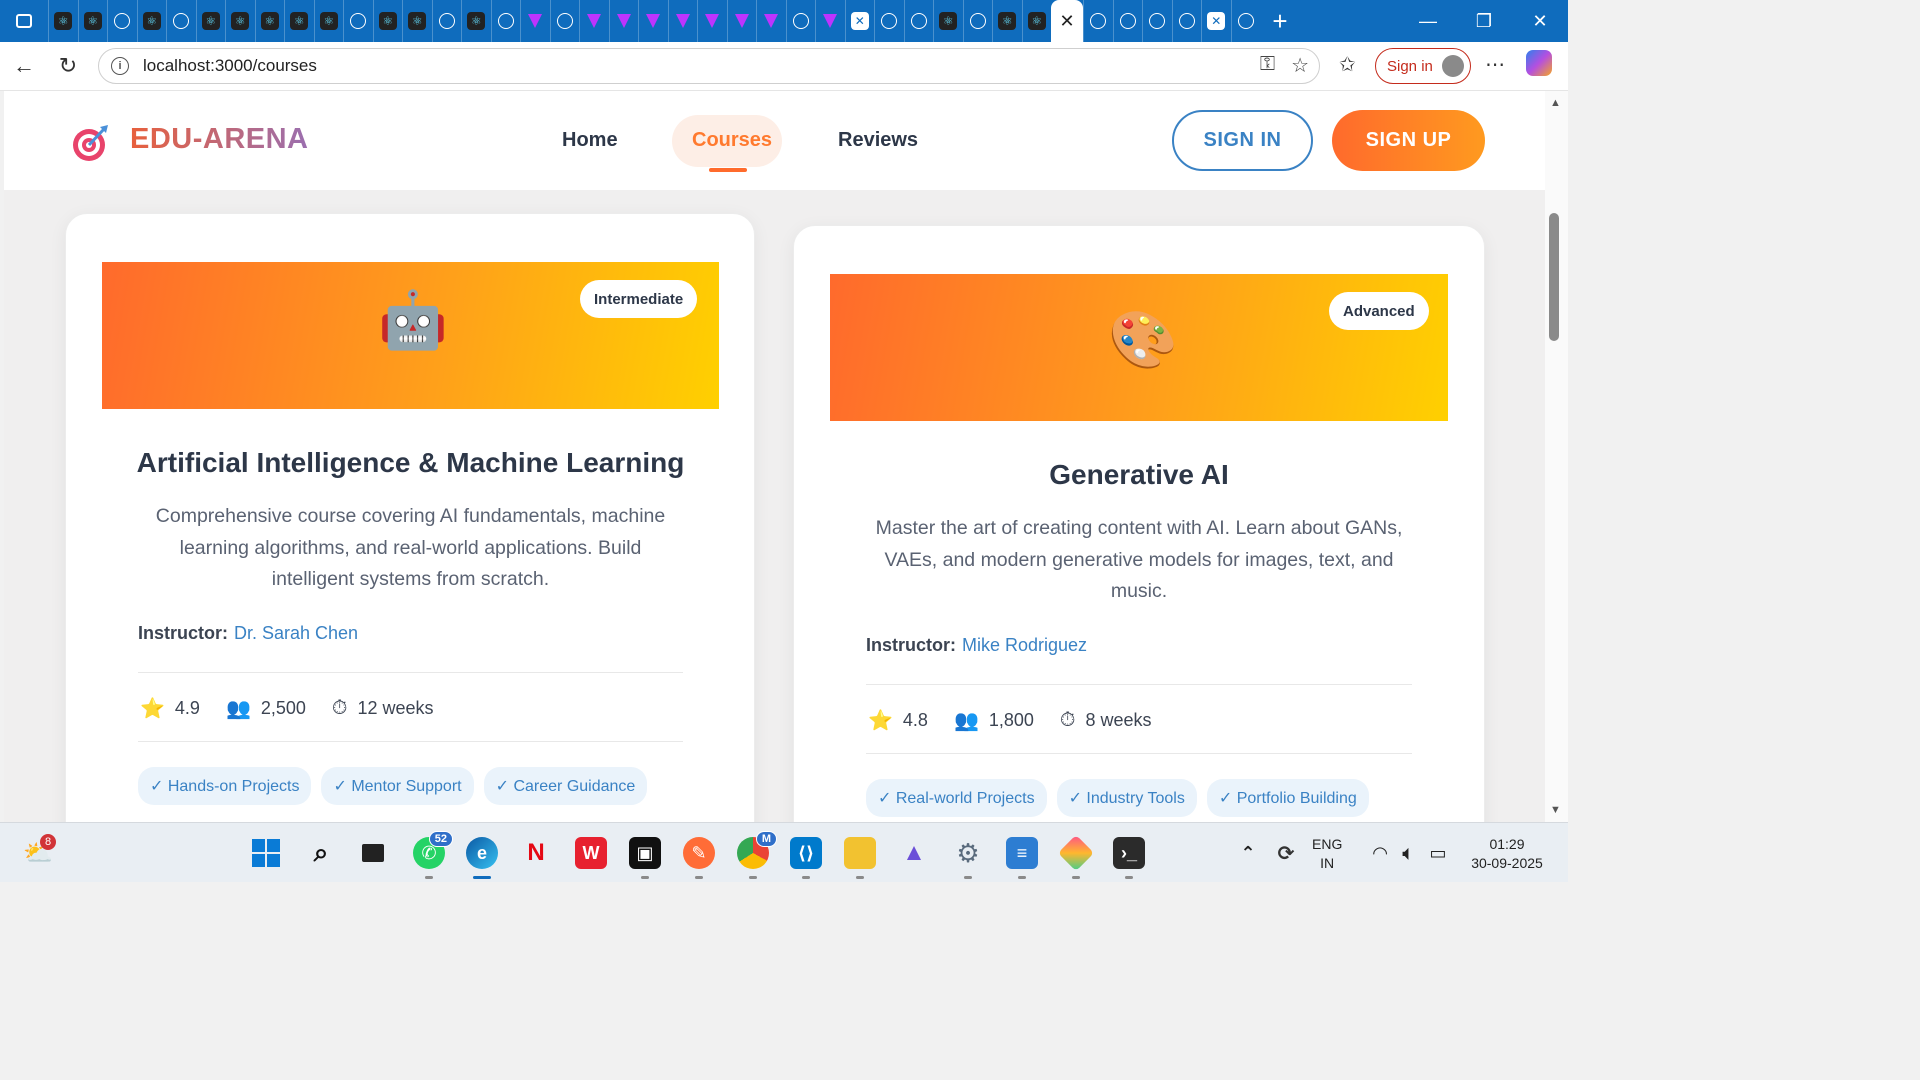  What do you see at coordinates (1280, 21) in the screenshot?
I see `new-tab-button: +` at bounding box center [1280, 21].